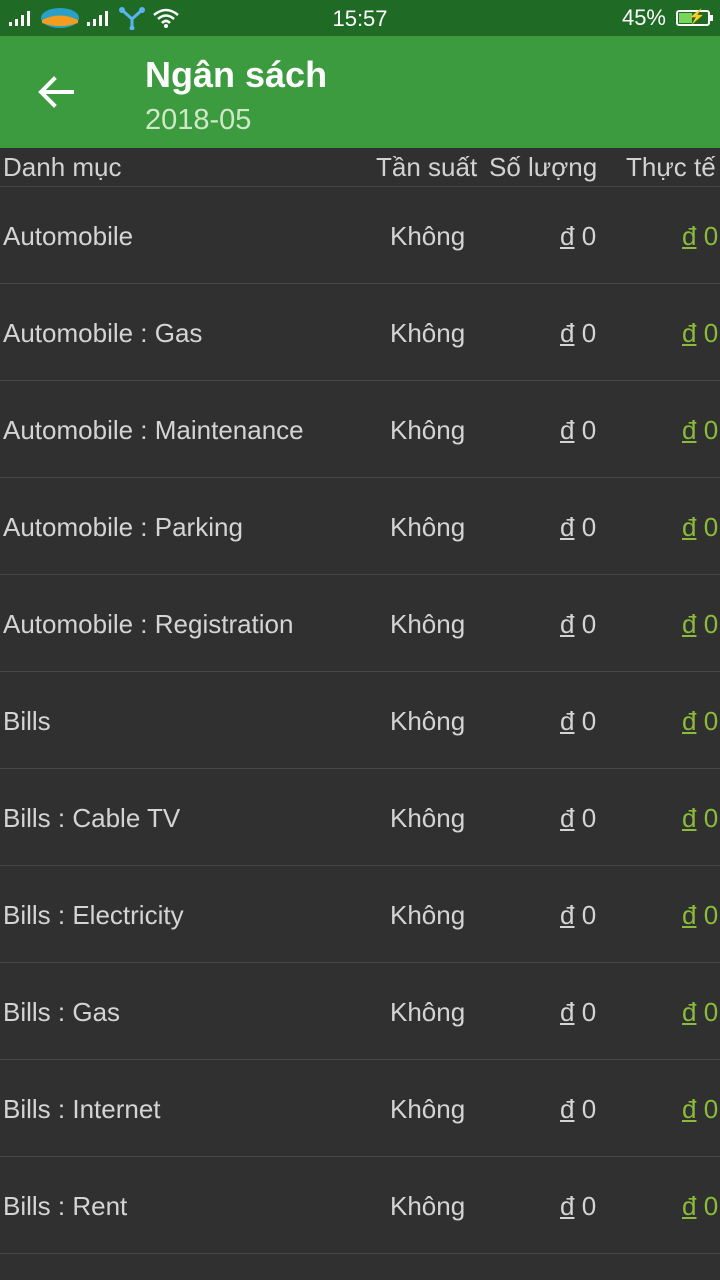 This screenshot has width=720, height=1280. Describe the element at coordinates (360, 1011) in the screenshot. I see `list-item: Bills : Gas Không đ 0 đ 0` at that location.